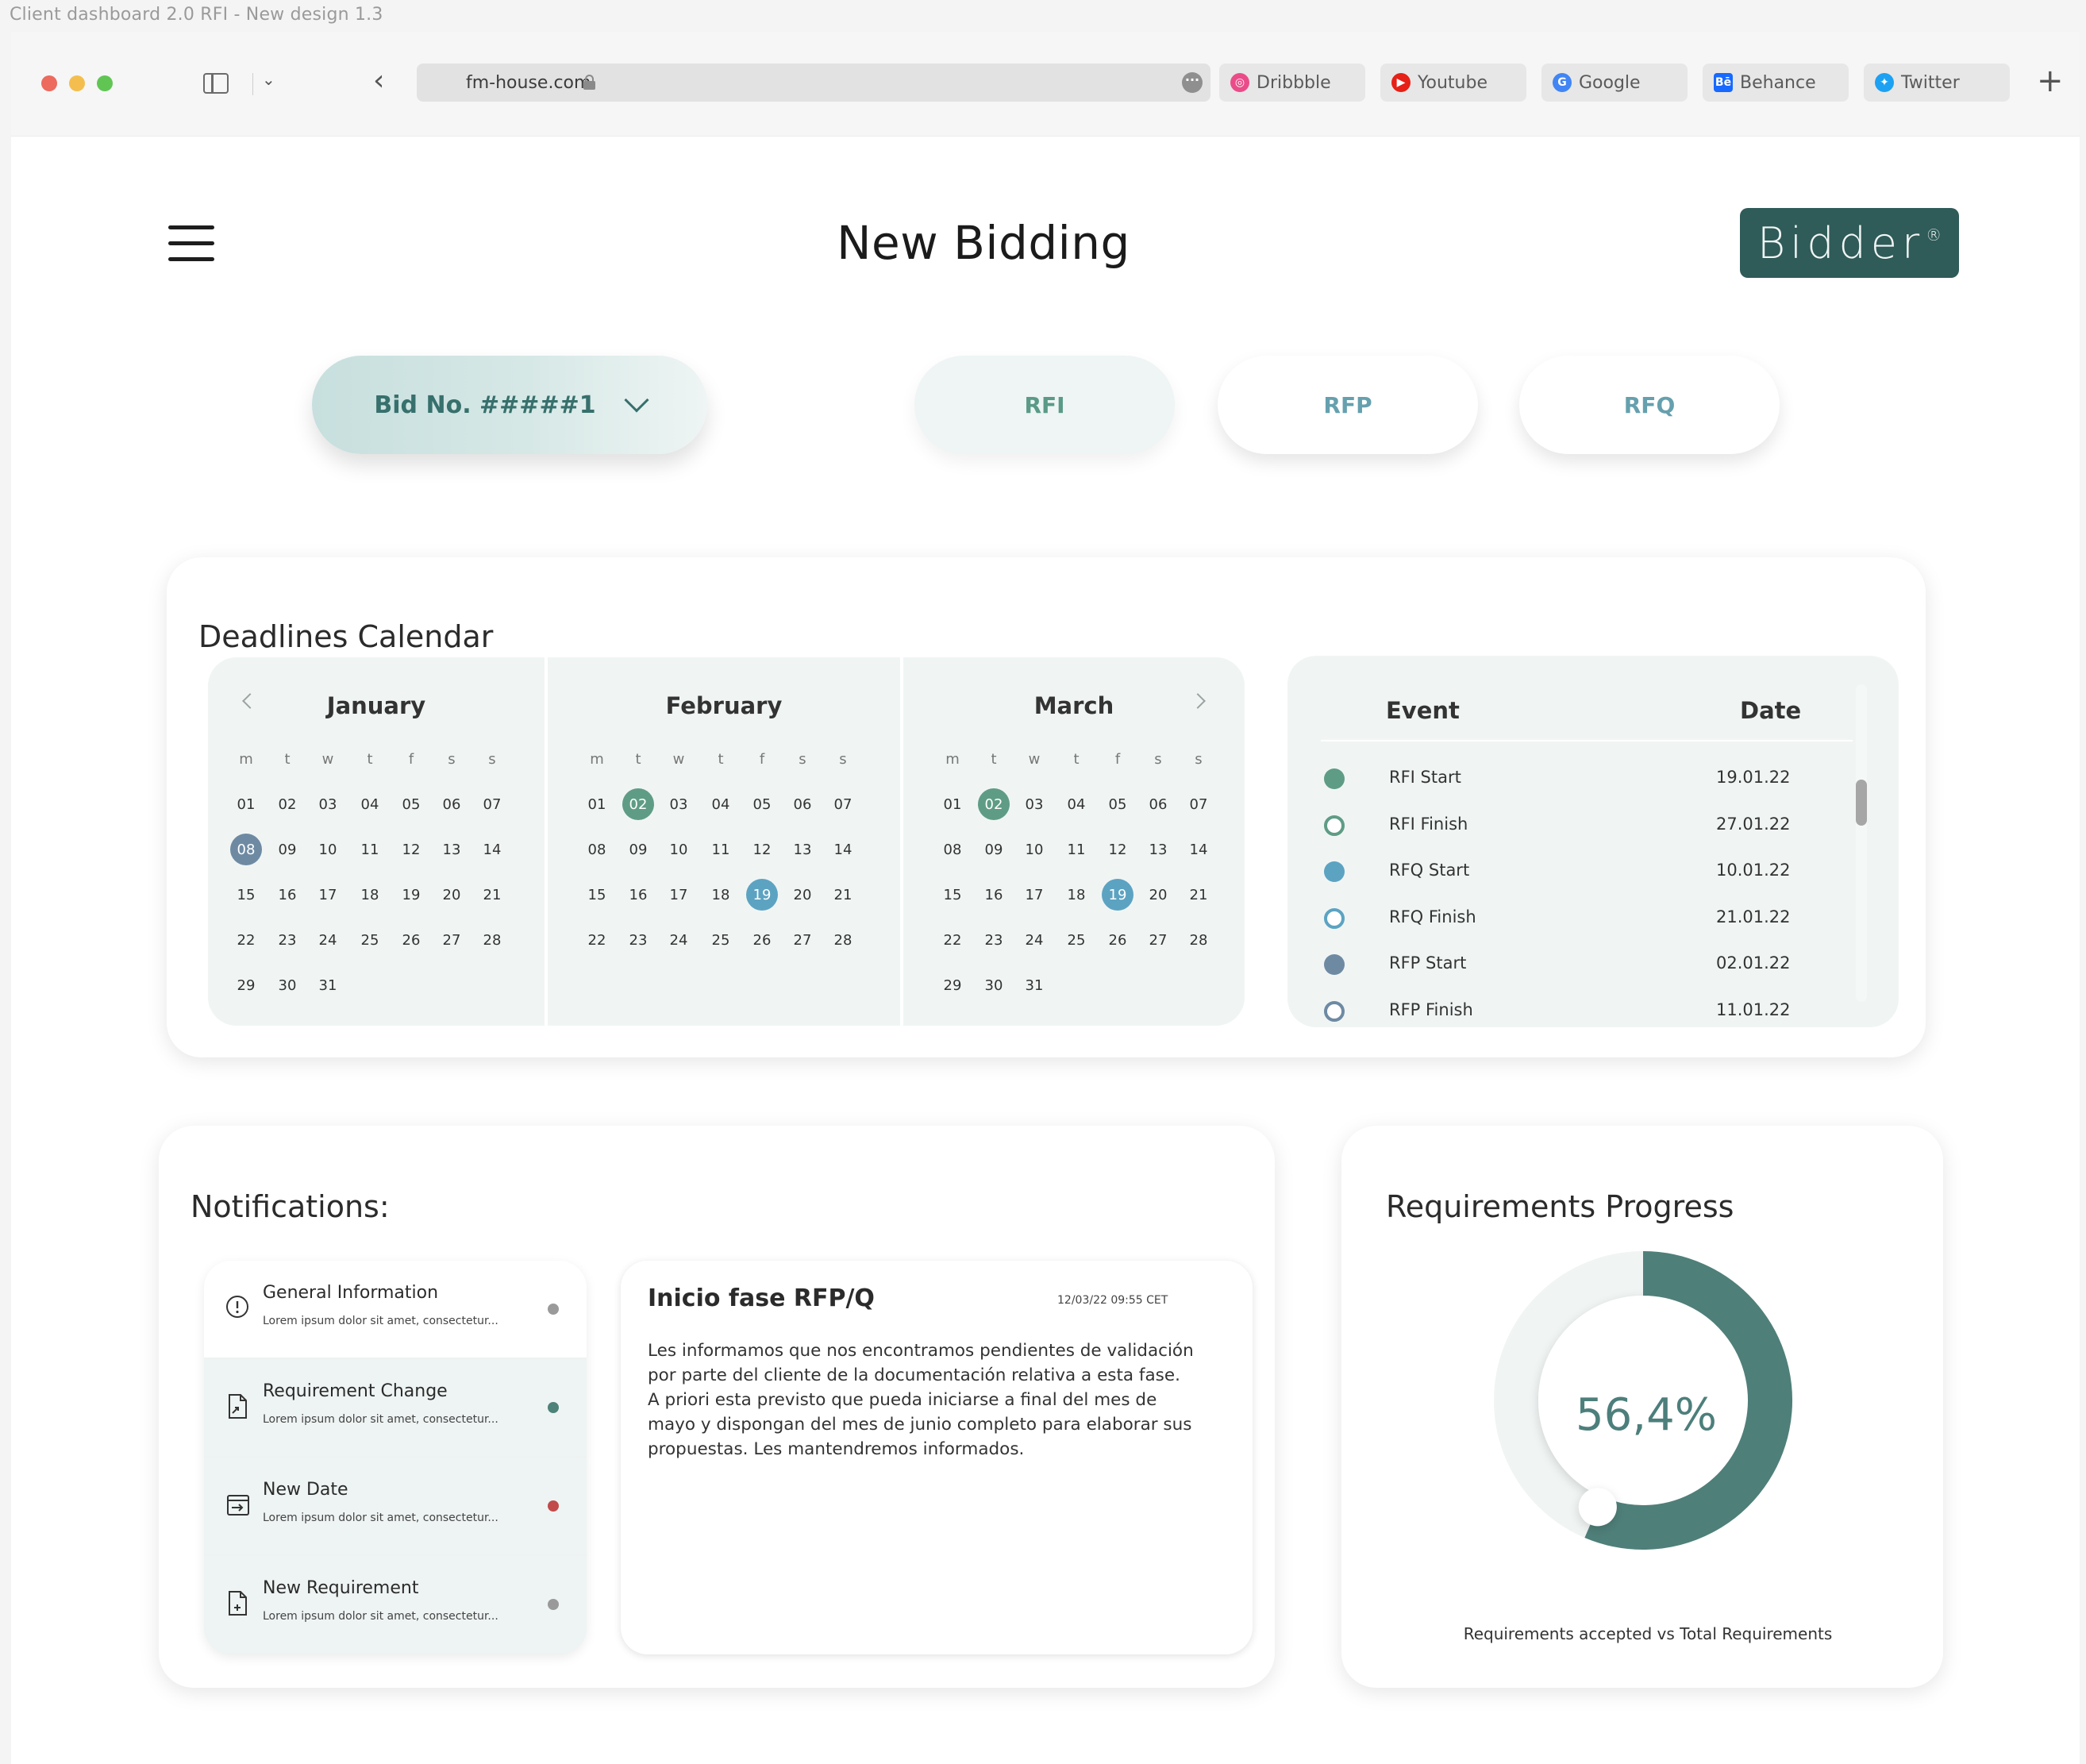 Image resolution: width=2086 pixels, height=1764 pixels. What do you see at coordinates (1044, 405) in the screenshot?
I see `tab-rfi: RFI` at bounding box center [1044, 405].